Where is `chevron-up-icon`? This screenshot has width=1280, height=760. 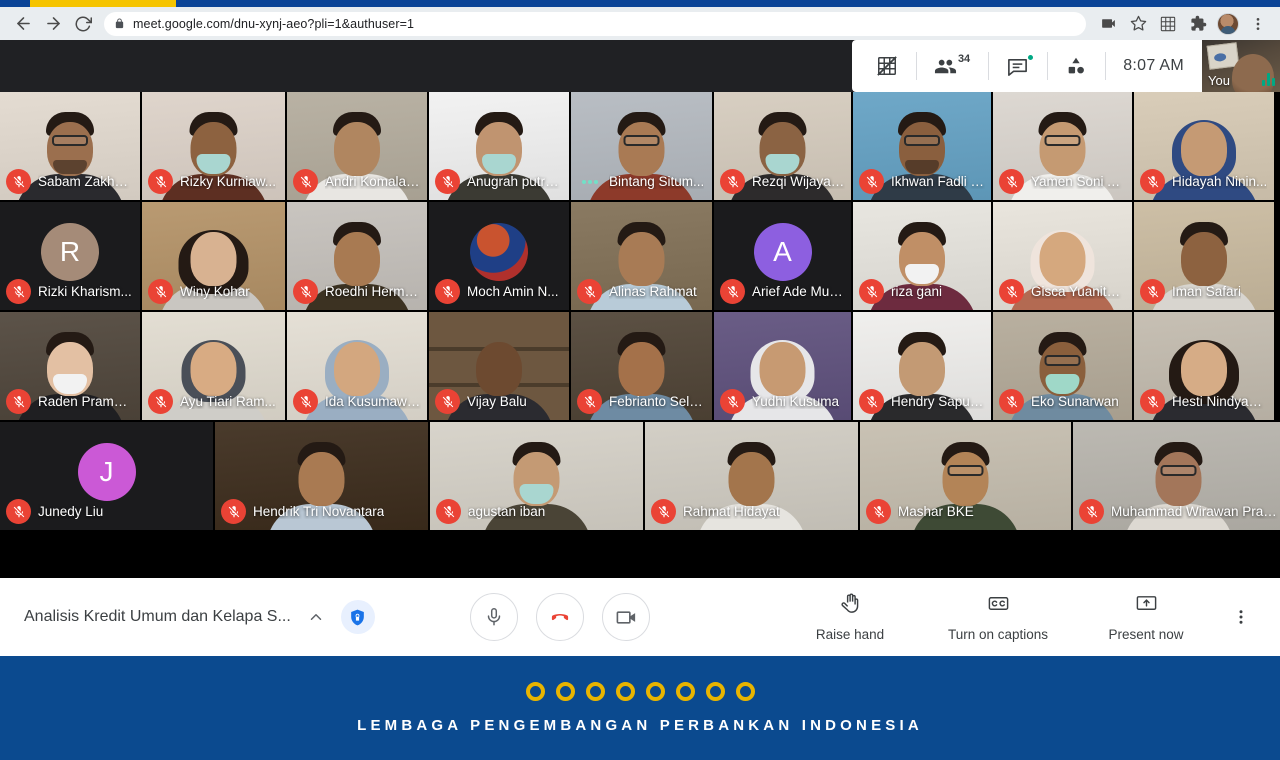 chevron-up-icon is located at coordinates (316, 617).